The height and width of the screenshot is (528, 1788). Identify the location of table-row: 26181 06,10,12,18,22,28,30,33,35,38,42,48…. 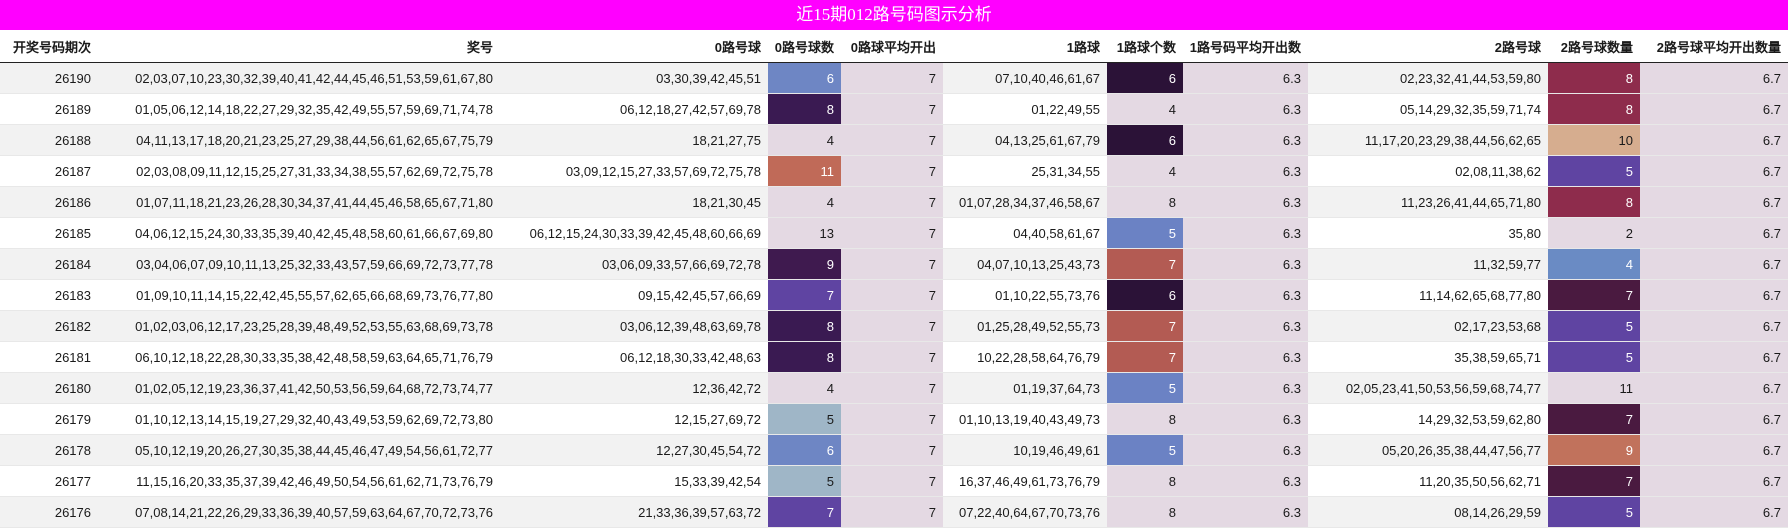
(894, 357).